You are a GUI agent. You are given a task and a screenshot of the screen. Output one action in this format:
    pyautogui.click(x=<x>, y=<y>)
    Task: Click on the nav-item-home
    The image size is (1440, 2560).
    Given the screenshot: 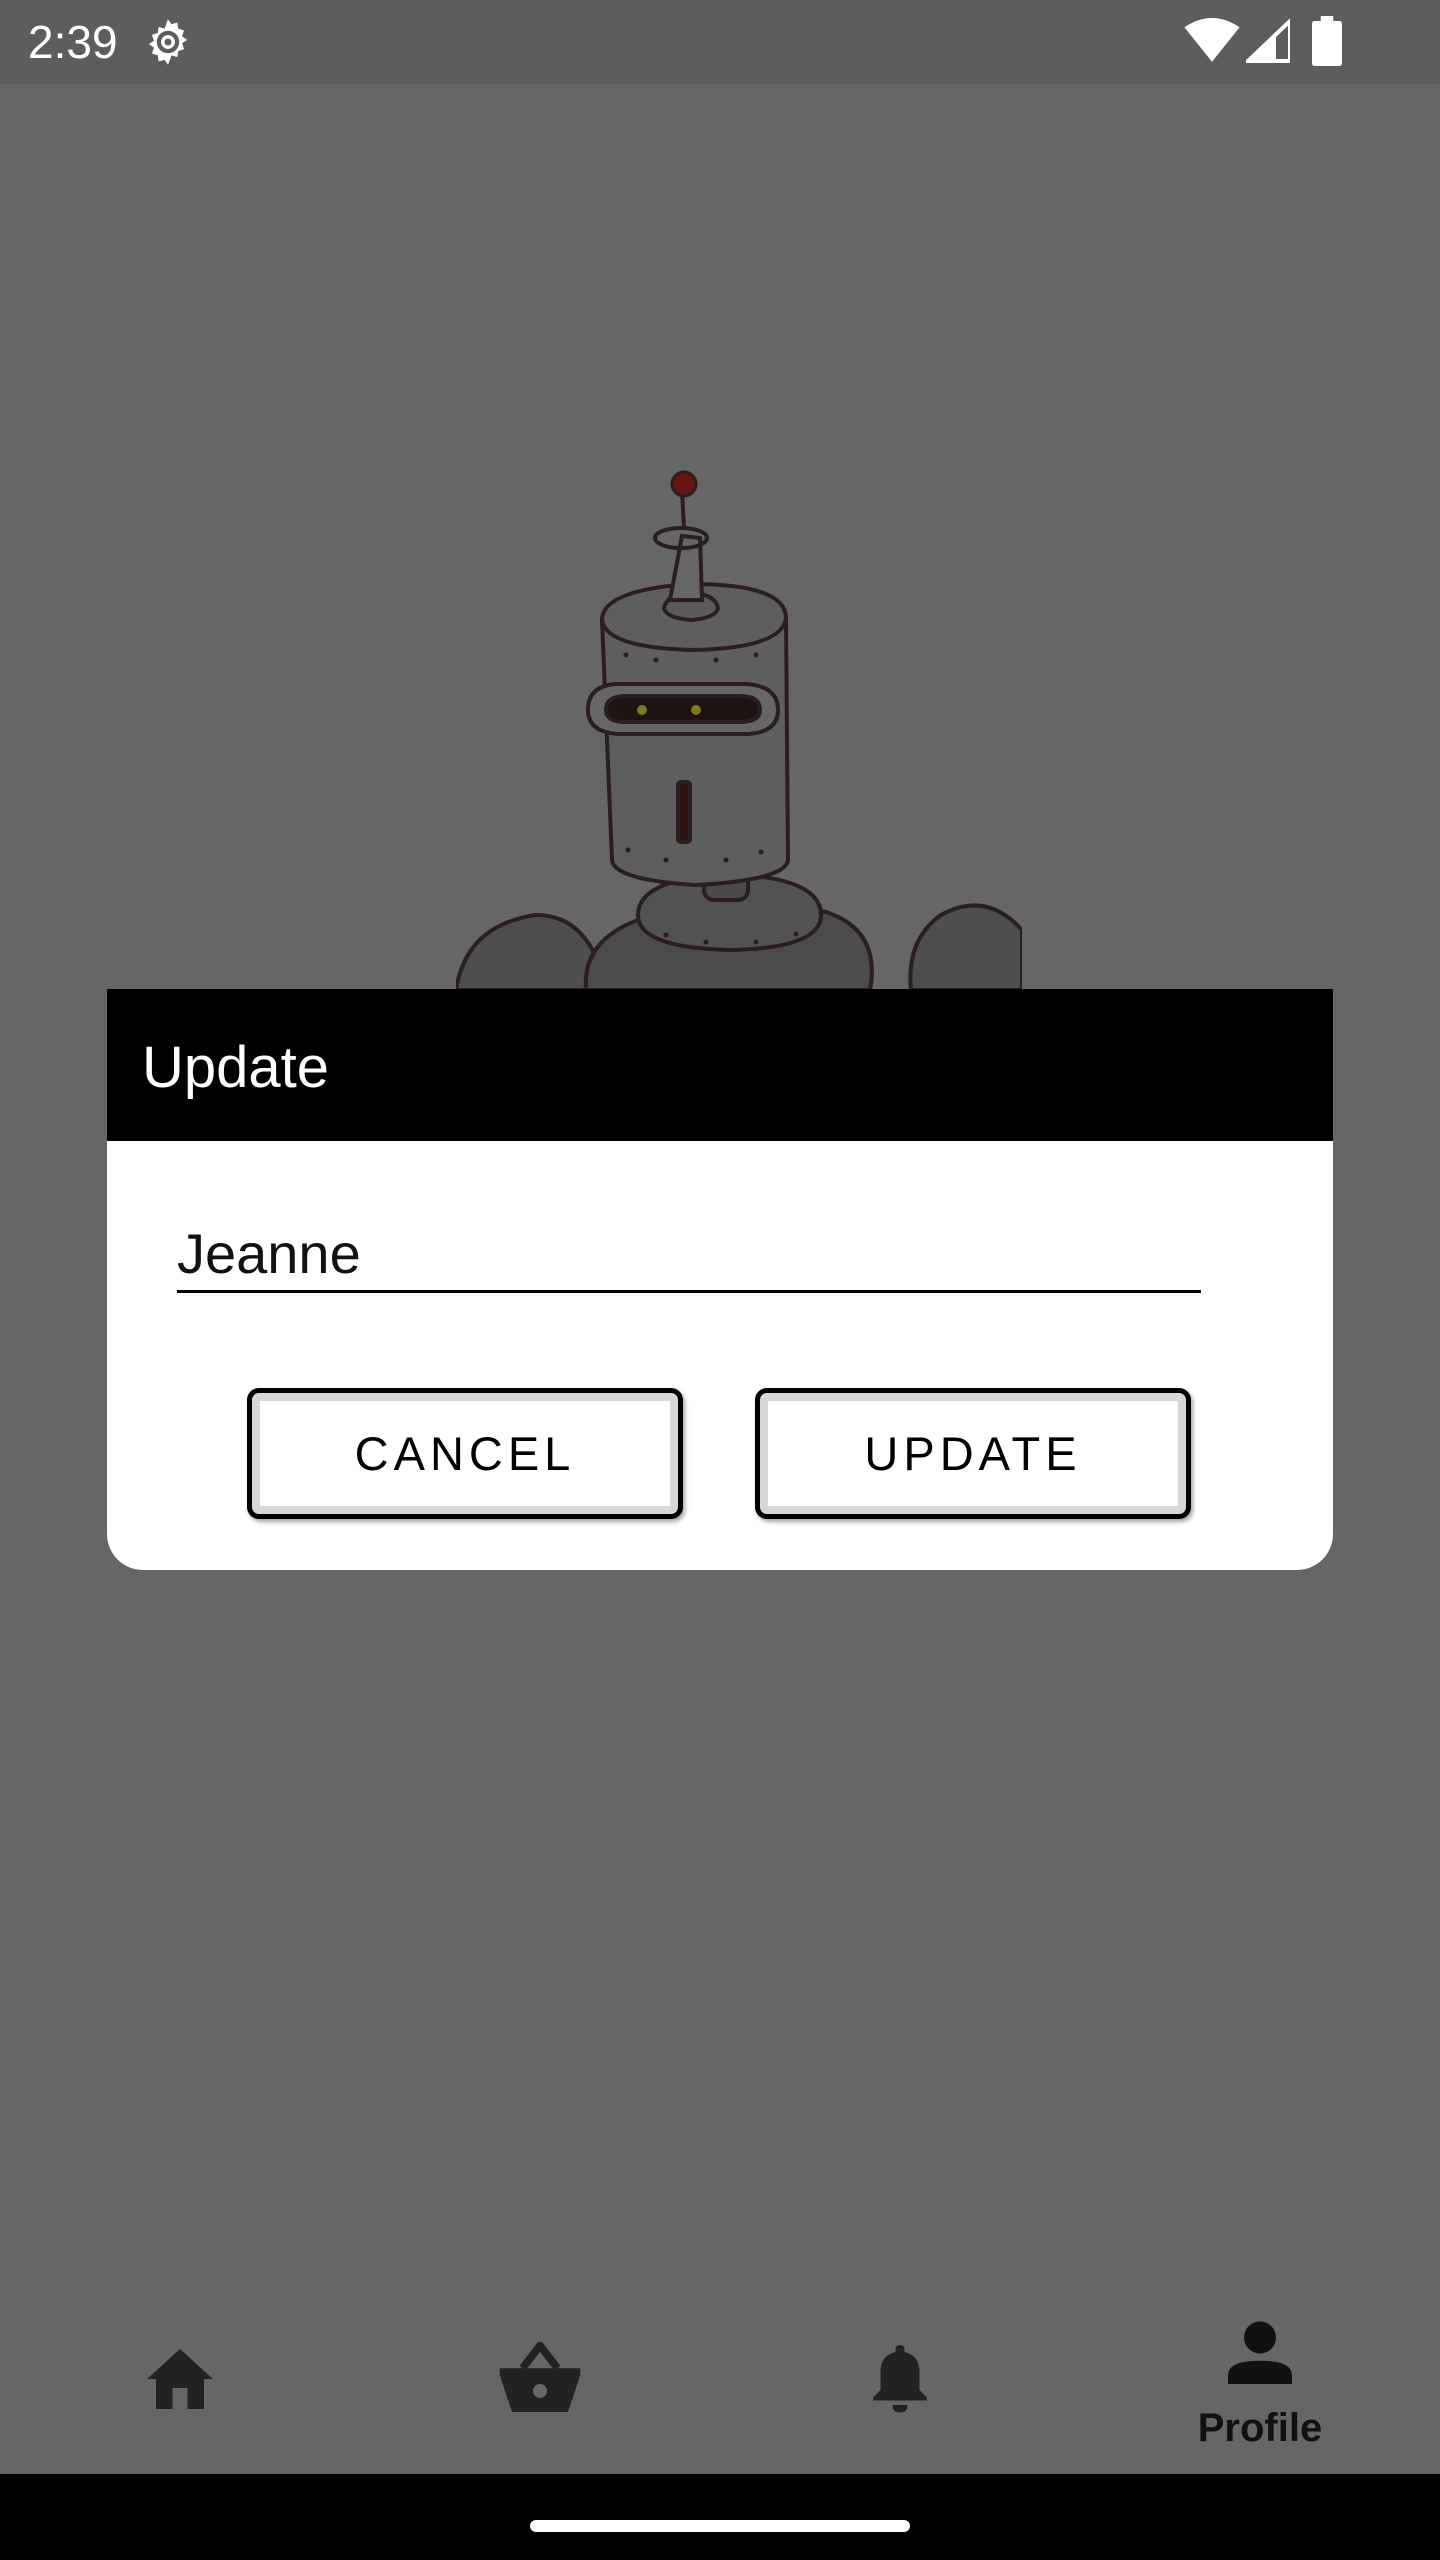 What is the action you would take?
    pyautogui.click(x=180, y=2380)
    